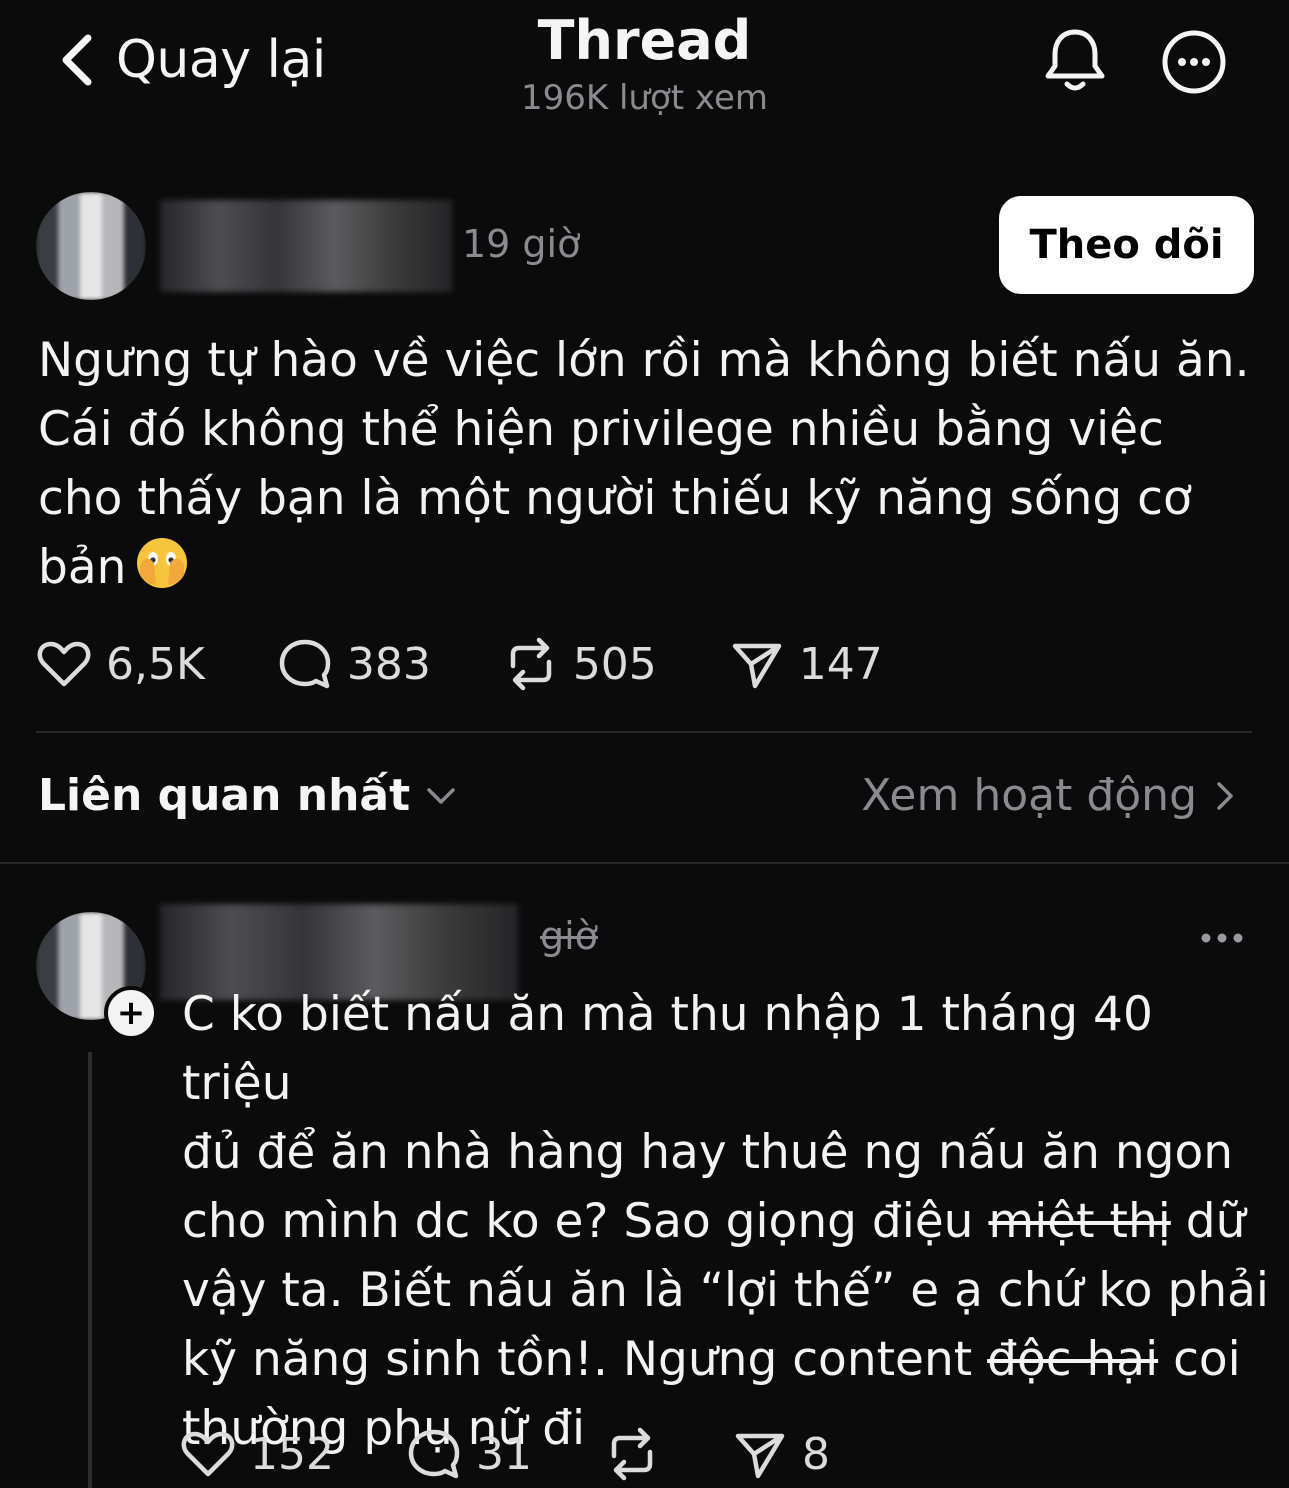  I want to click on comment-text-fragment: kỹ năng sinh tồn!. Ngưng content, so click(585, 1359).